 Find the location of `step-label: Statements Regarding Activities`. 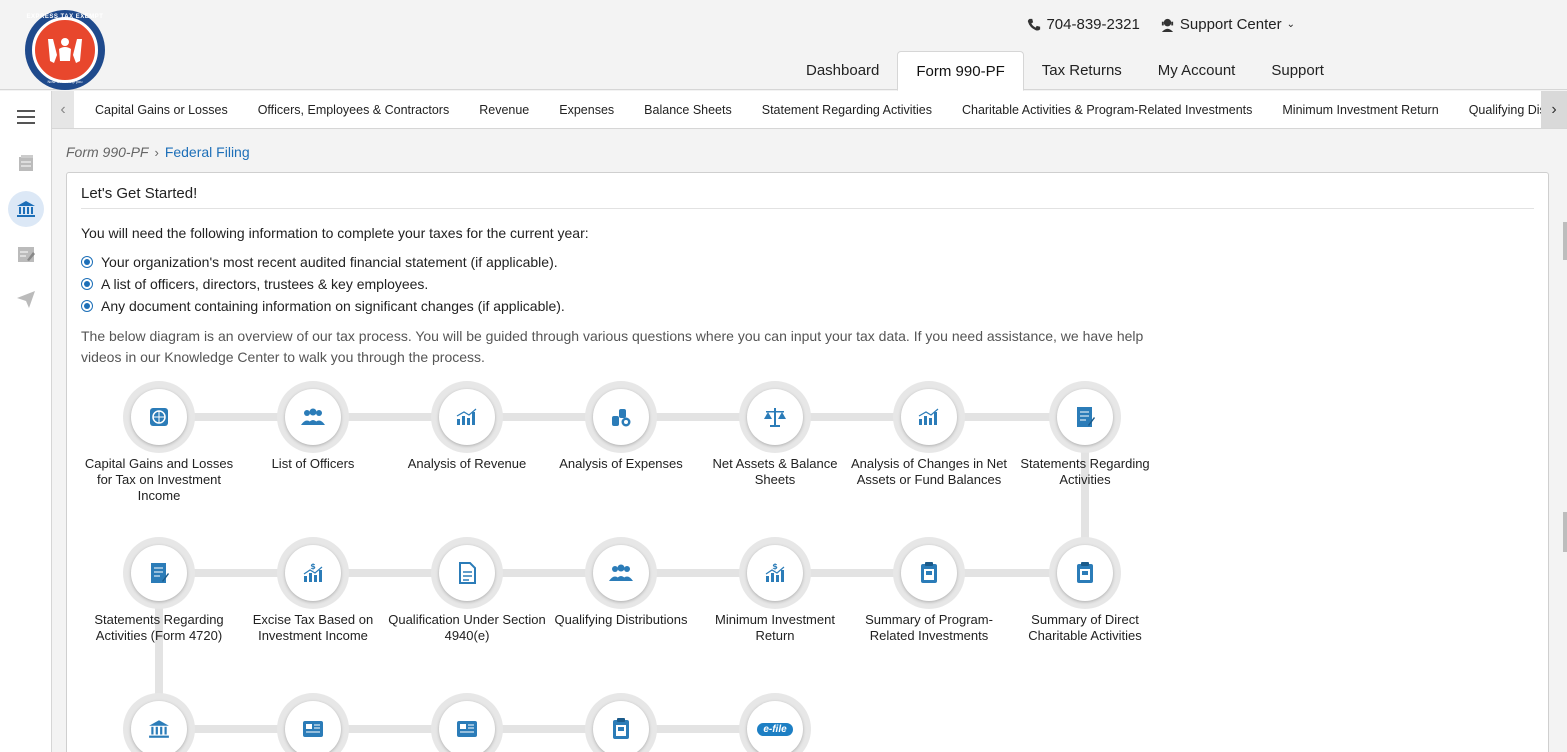

step-label: Statements Regarding Activities is located at coordinates (1085, 471).